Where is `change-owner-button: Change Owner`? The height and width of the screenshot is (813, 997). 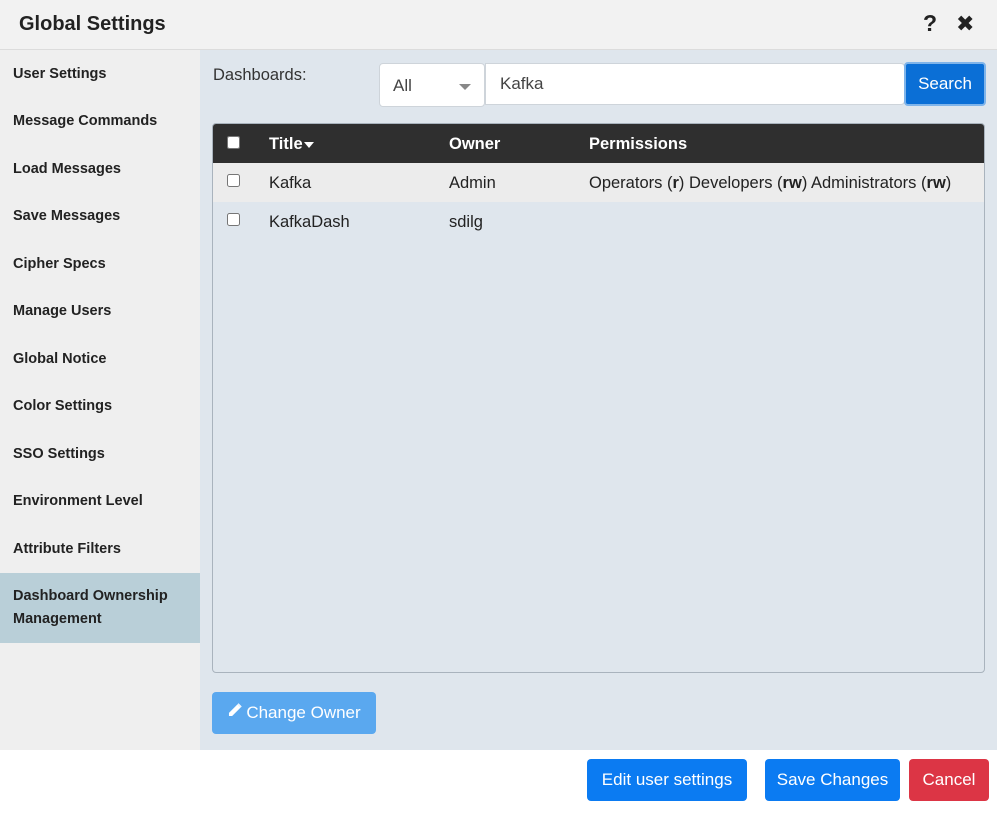
change-owner-button: Change Owner is located at coordinates (294, 713).